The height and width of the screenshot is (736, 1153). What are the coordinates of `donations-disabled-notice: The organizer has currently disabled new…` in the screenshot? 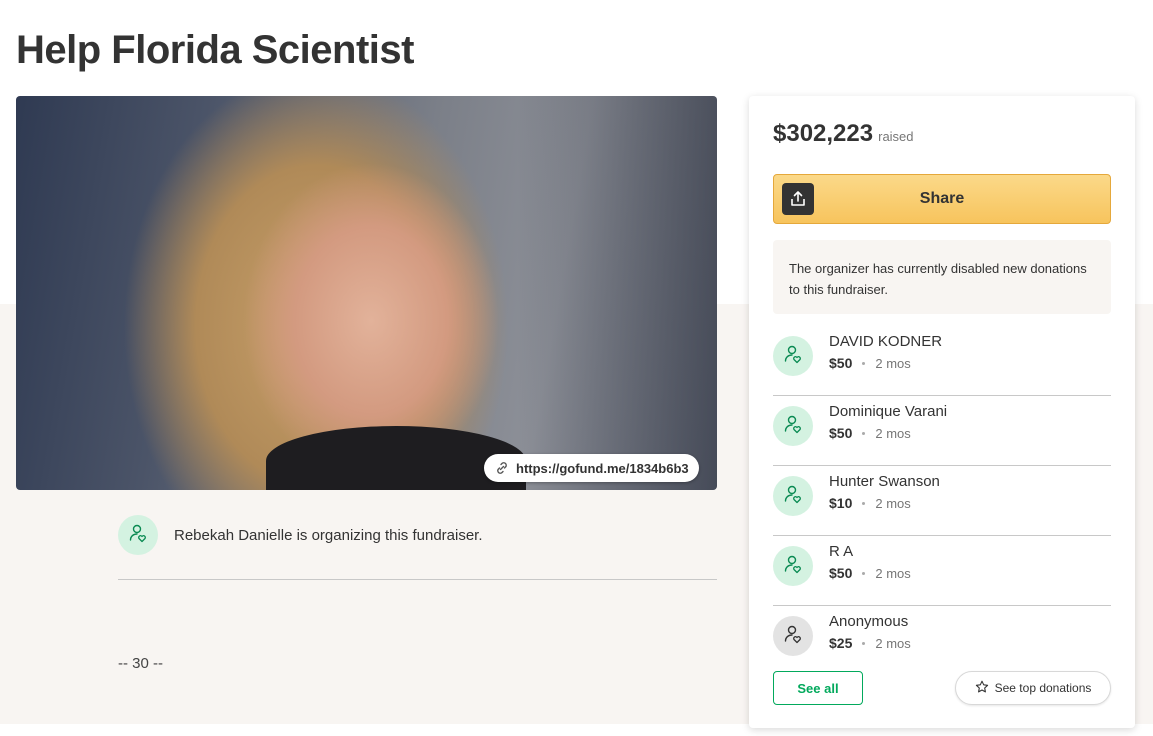 It's located at (942, 277).